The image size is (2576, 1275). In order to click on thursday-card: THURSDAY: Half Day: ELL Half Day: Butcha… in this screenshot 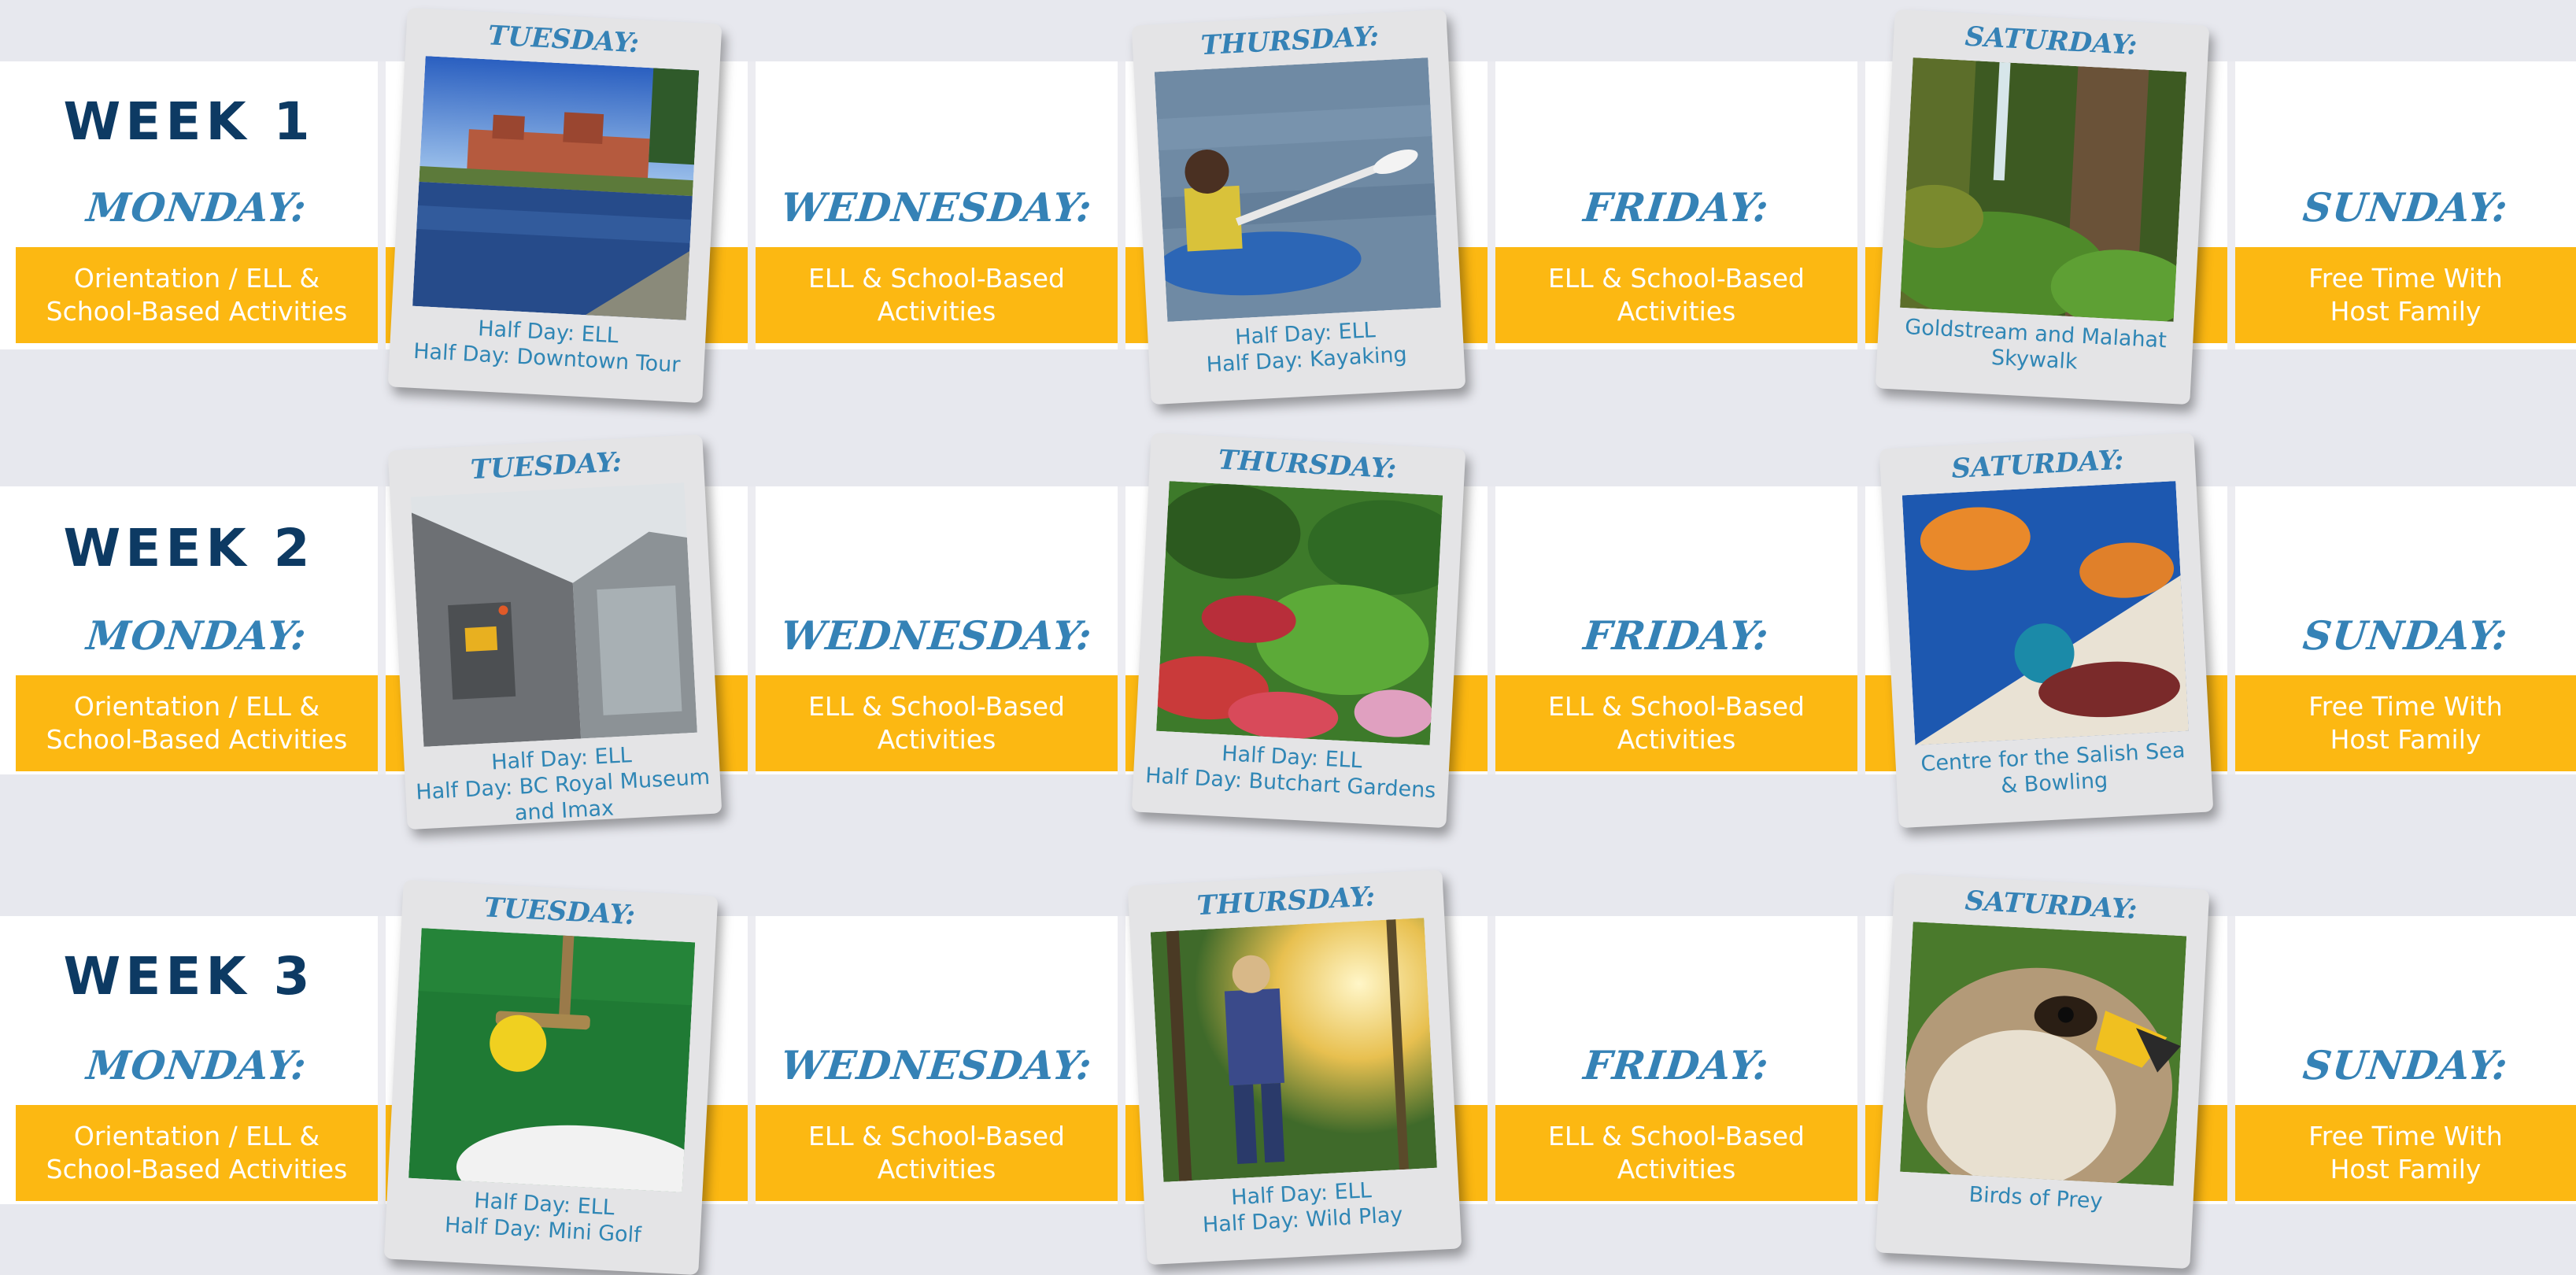, I will do `click(1298, 630)`.